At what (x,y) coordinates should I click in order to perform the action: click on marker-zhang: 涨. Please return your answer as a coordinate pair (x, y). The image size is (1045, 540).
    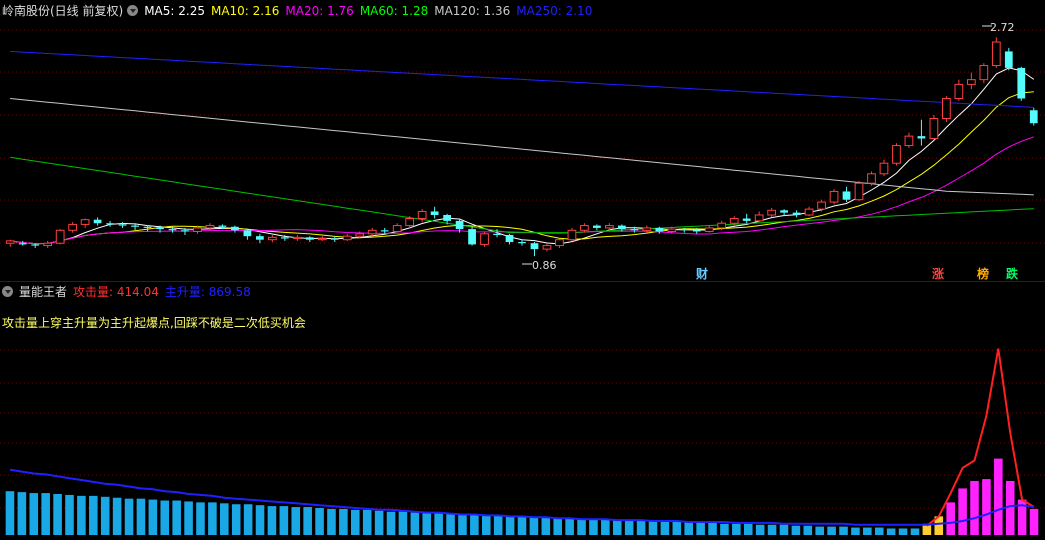
    Looking at the image, I should click on (938, 273).